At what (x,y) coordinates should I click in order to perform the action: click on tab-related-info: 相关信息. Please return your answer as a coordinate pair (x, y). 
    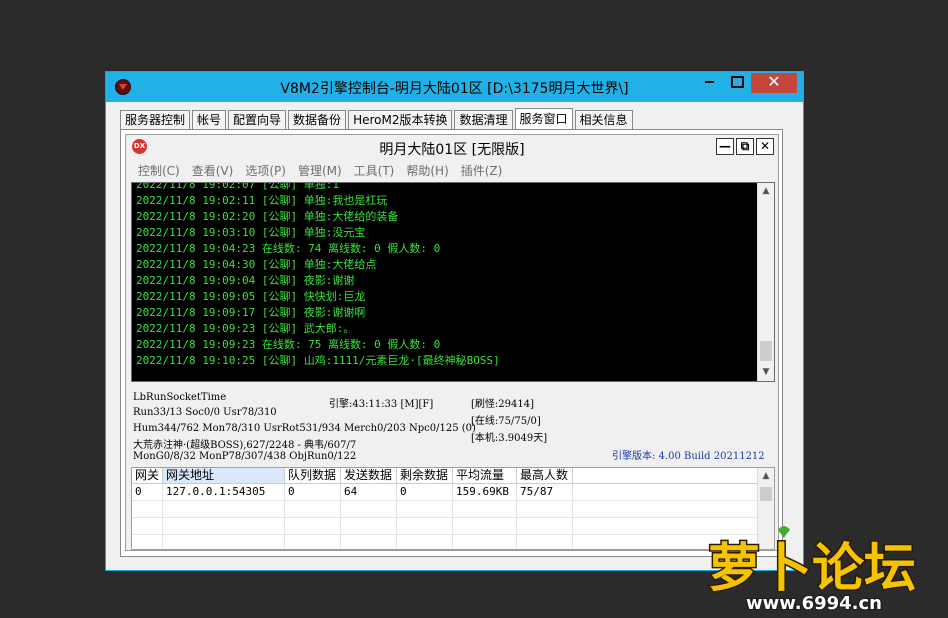
    Looking at the image, I should click on (603, 119).